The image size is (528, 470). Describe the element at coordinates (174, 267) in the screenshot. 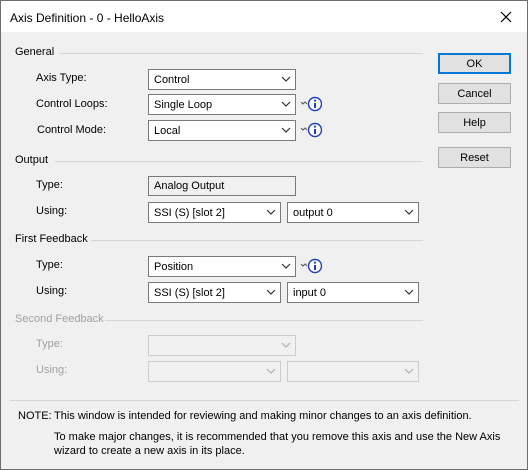

I see `feedback-type-value: Position` at that location.